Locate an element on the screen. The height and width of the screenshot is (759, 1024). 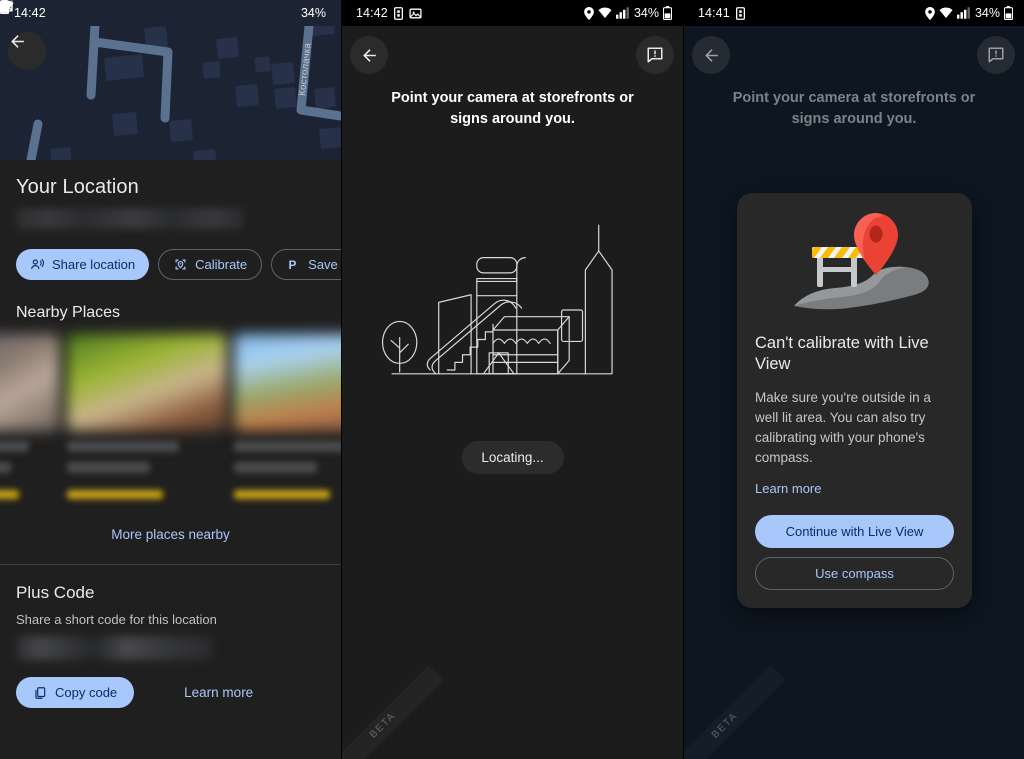
dialog-button-group: Continue with Live View Use compass is located at coordinates (854, 544).